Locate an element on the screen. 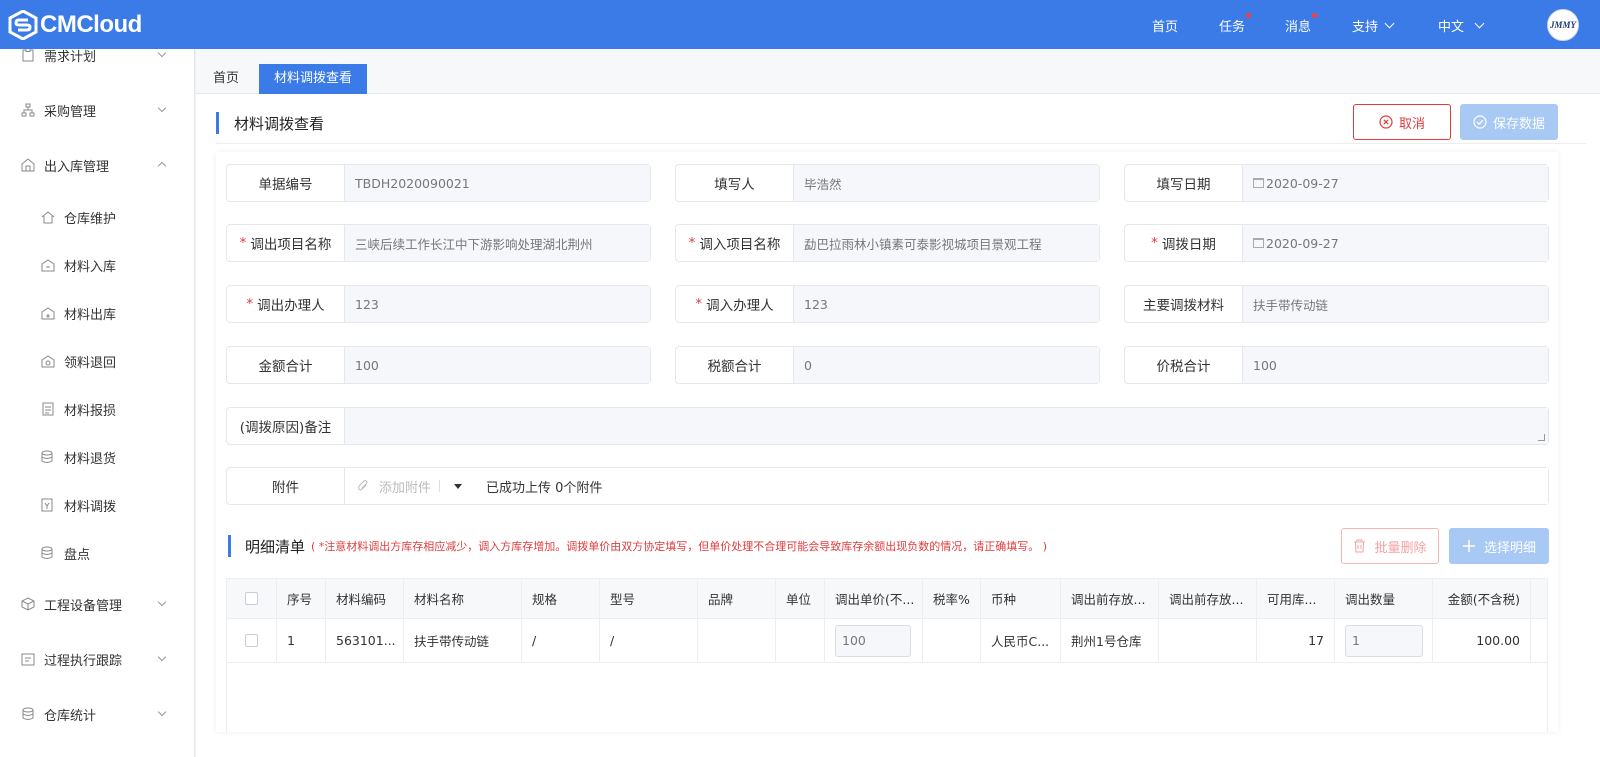 This screenshot has height=757, width=1600. column-header: 税率% is located at coordinates (952, 598).